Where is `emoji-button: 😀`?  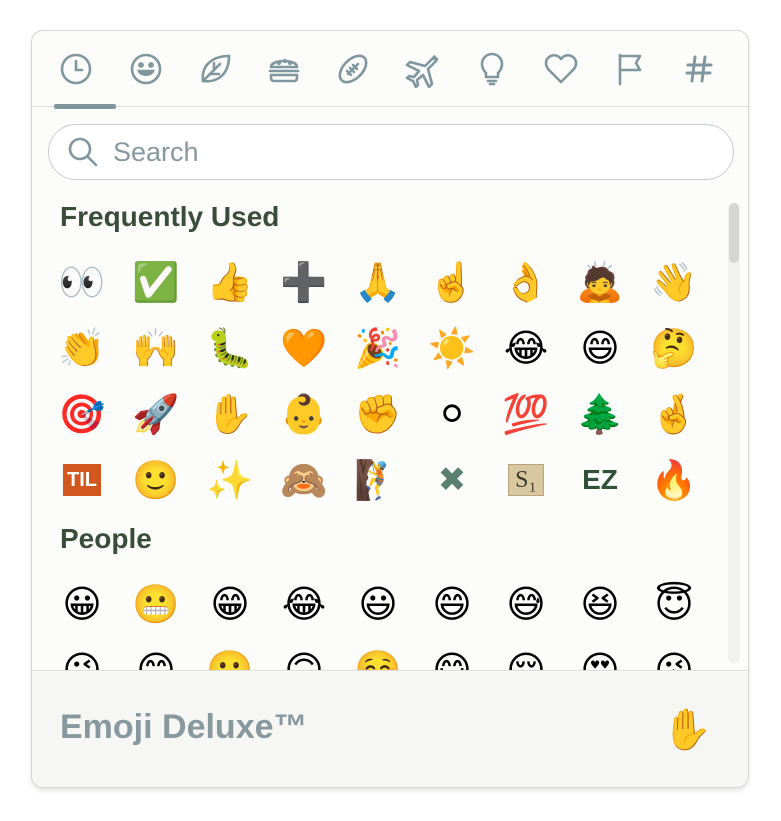 emoji-button: 😀 is located at coordinates (82, 604).